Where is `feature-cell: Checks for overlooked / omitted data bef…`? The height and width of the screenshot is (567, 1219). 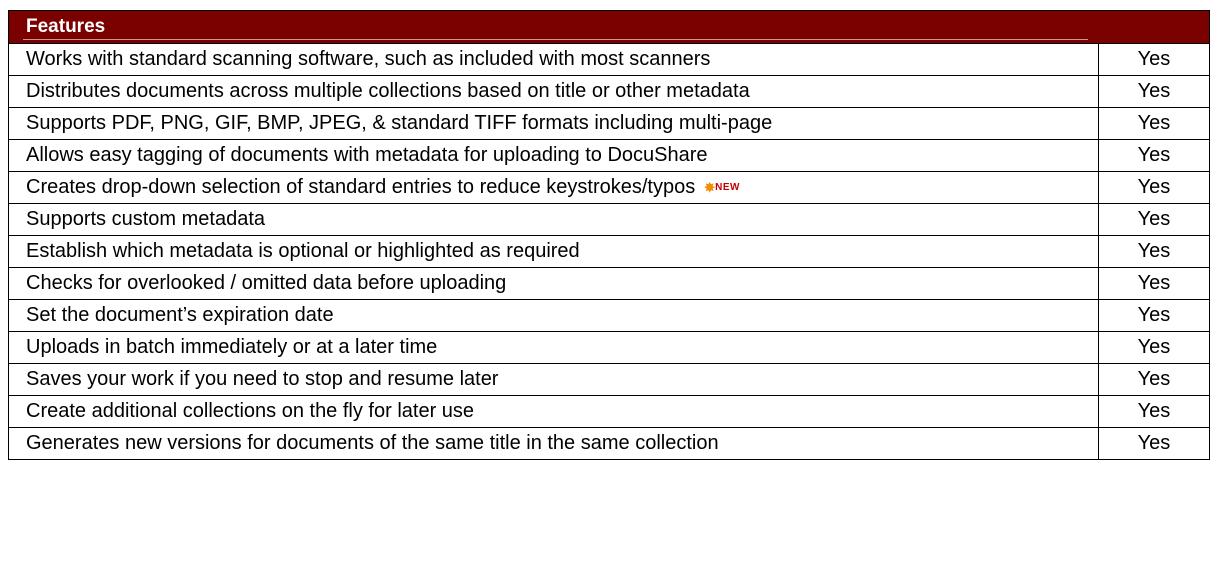
feature-cell: Checks for overlooked / omitted data bef… is located at coordinates (554, 283).